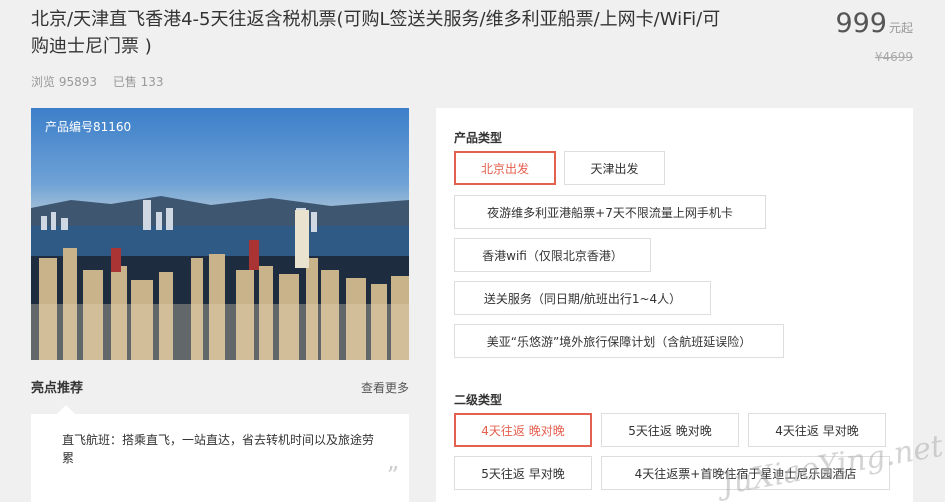  What do you see at coordinates (900, 28) in the screenshot?
I see `price-unit: 元起` at bounding box center [900, 28].